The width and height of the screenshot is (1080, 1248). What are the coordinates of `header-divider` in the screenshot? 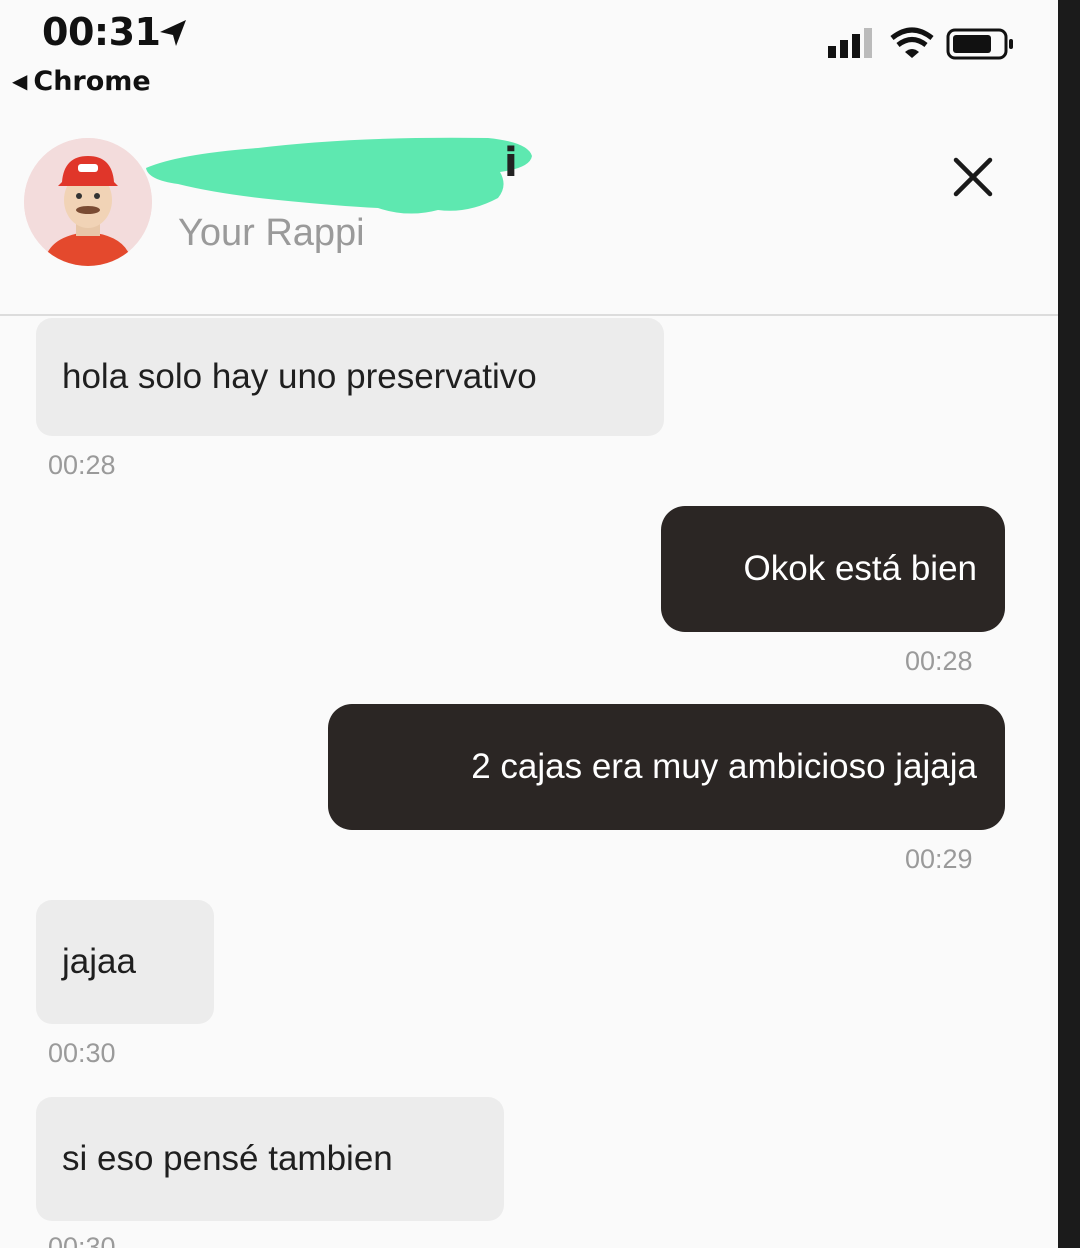 It's located at (529, 315).